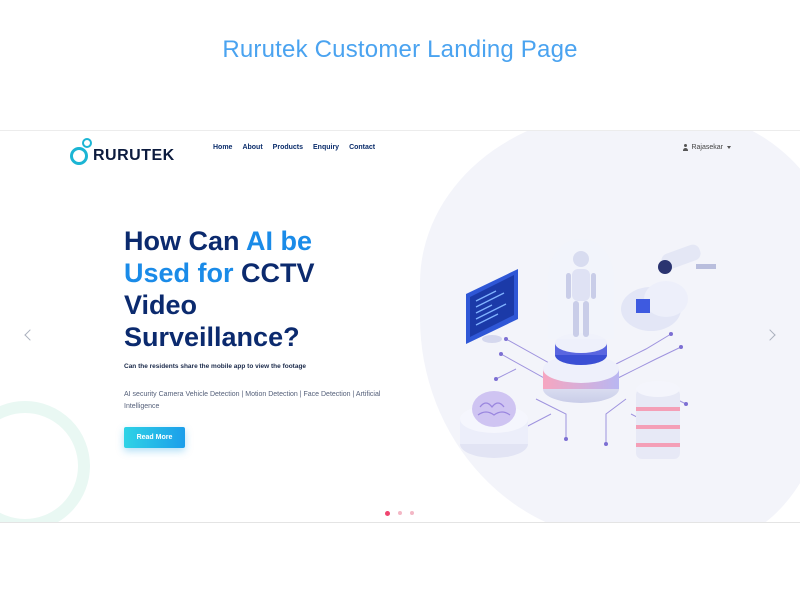 The height and width of the screenshot is (600, 800). Describe the element at coordinates (687, 259) in the screenshot. I see `cctv-camera-icon` at that location.